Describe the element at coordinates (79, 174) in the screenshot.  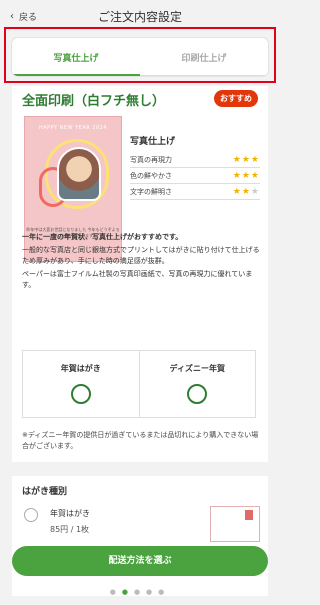
I see `card-photo` at that location.